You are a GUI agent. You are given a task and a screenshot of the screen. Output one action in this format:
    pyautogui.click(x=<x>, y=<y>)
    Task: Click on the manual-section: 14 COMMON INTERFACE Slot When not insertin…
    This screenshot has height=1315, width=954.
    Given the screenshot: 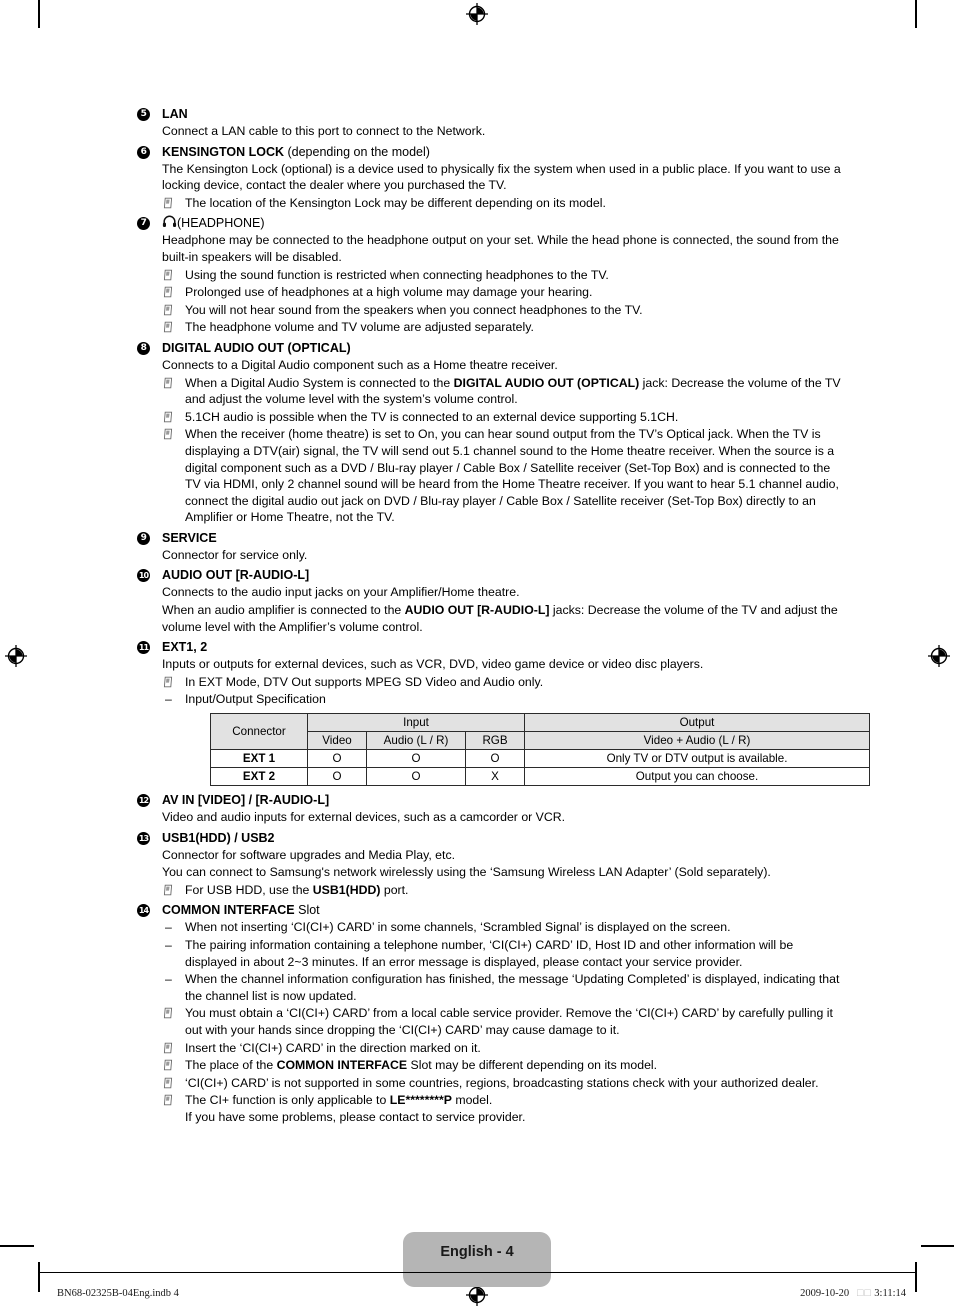 What is the action you would take?
    pyautogui.click(x=490, y=1013)
    